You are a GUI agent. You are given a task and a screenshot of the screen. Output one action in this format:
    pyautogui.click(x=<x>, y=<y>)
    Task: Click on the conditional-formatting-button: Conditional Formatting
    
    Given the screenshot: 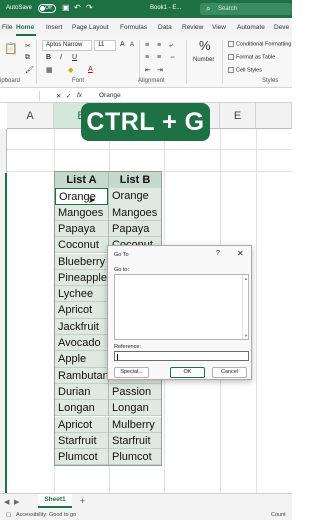 What is the action you would take?
    pyautogui.click(x=259, y=44)
    